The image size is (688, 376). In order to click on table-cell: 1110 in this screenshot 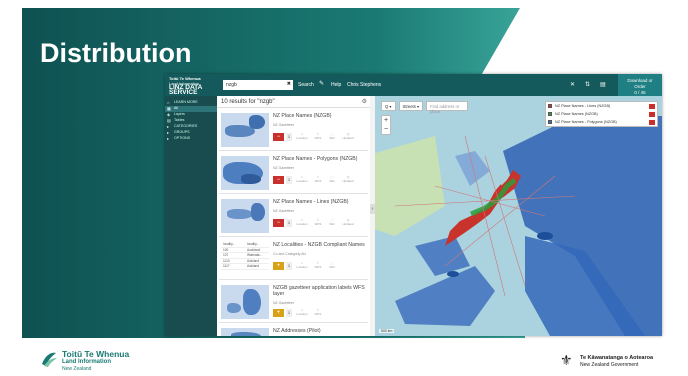, I will do `click(226, 260)`.